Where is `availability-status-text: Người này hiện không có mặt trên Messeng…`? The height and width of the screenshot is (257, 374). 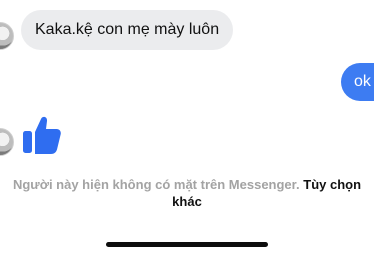
availability-status-text: Người này hiện không có mặt trên Messeng… is located at coordinates (156, 184).